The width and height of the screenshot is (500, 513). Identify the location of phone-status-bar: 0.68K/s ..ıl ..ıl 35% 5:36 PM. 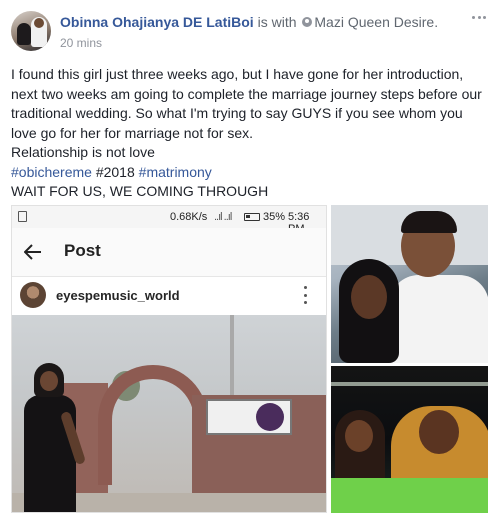
(169, 220).